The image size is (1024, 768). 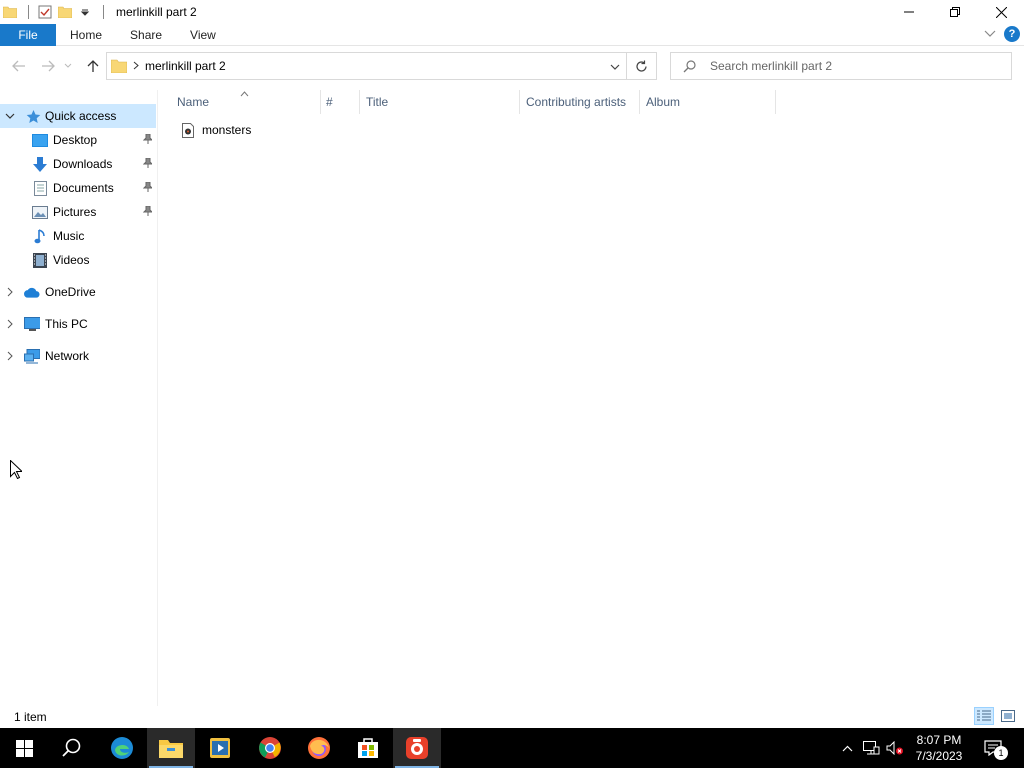 I want to click on column-header-contributing-artists: Contributing artists, so click(x=582, y=102).